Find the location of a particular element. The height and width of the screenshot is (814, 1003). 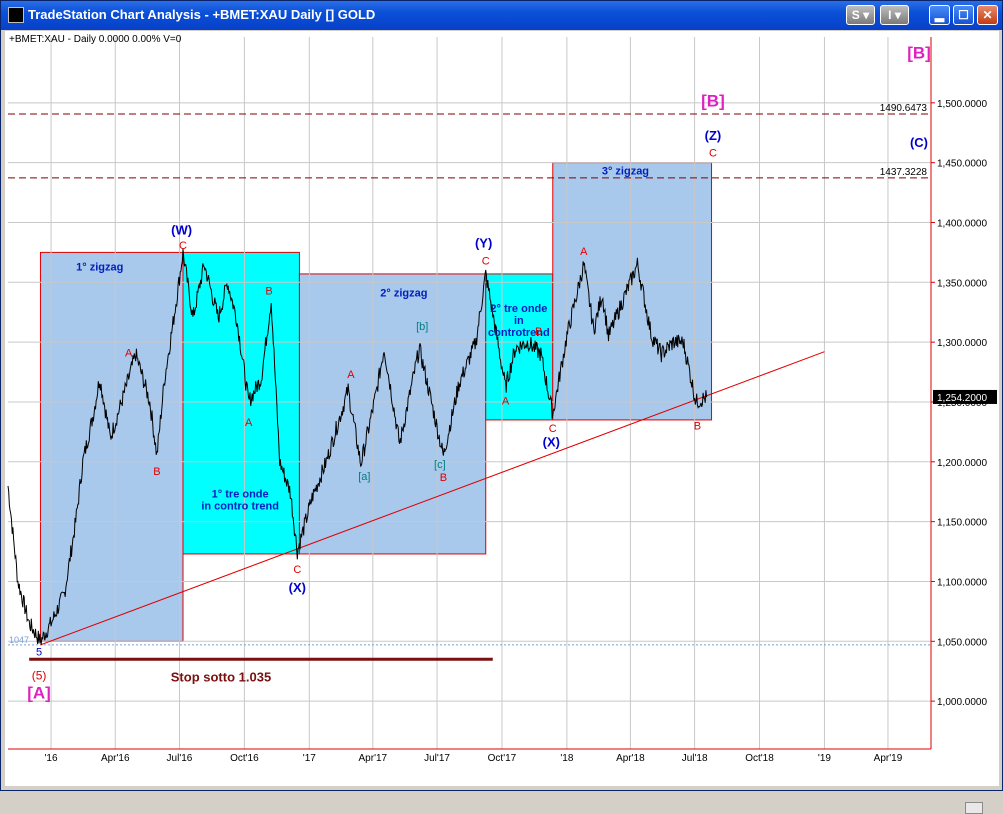

chart-header: +BMET:XAU - Daily 0.0000 0.00% V=0 is located at coordinates (95, 39).